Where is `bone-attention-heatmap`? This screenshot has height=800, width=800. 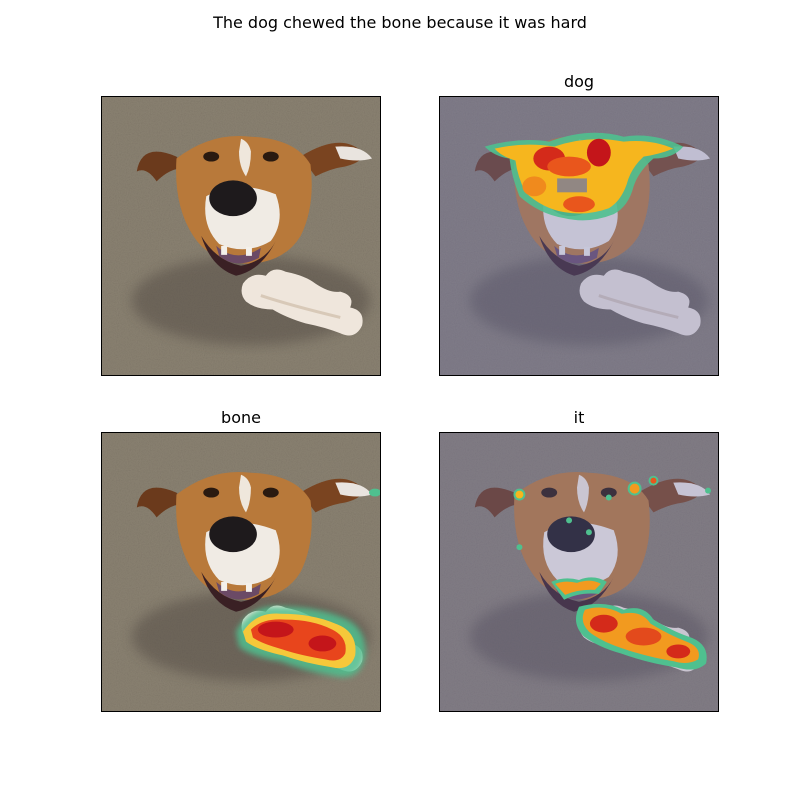
bone-attention-heatmap is located at coordinates (241, 572).